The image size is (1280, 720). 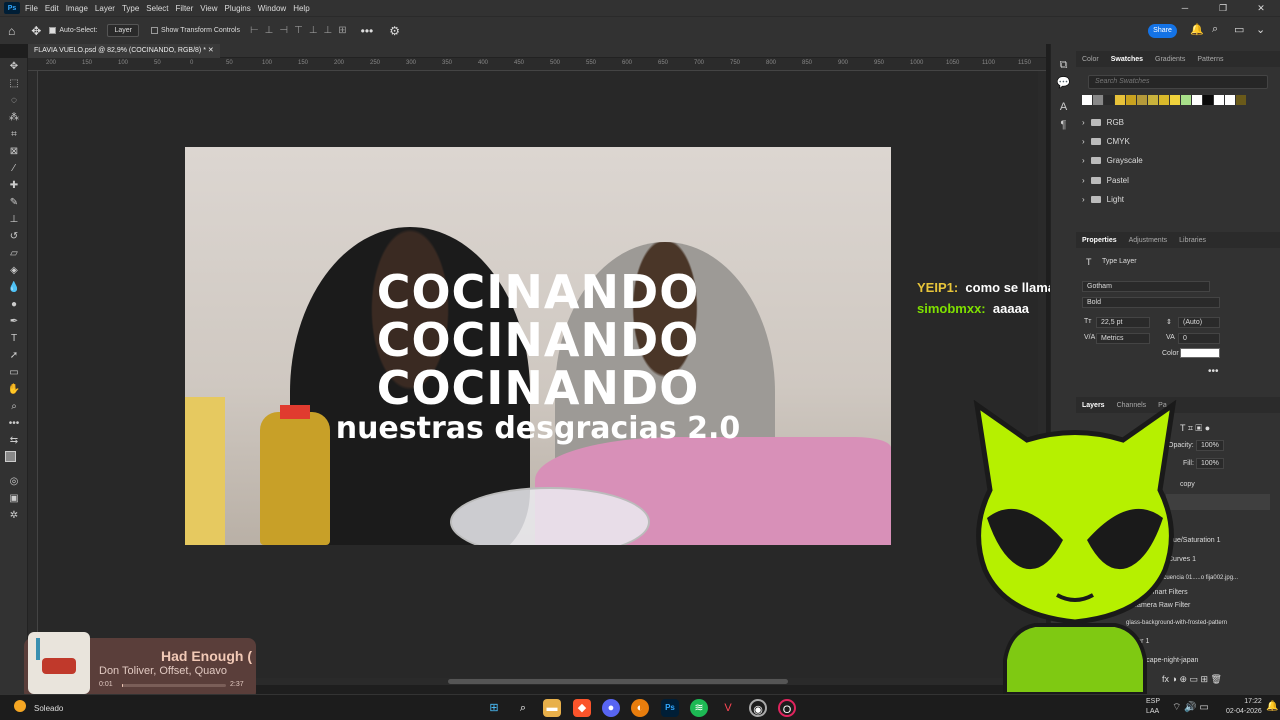 What do you see at coordinates (1210, 445) in the screenshot?
I see `opacity-input: 100%` at bounding box center [1210, 445].